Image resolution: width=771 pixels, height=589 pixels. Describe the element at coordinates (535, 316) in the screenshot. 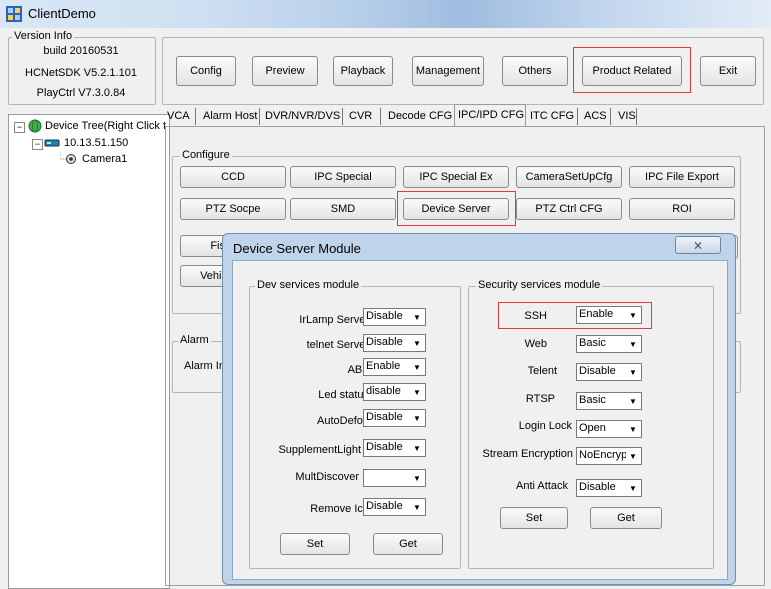

I see `ssh-label: SSH` at that location.